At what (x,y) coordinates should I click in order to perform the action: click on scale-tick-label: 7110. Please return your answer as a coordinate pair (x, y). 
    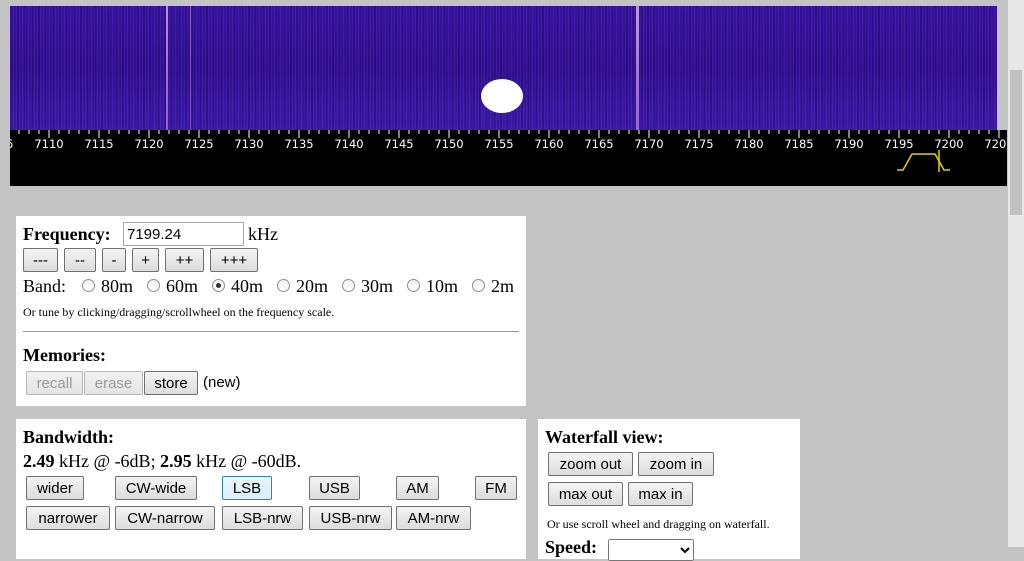
    Looking at the image, I should click on (48, 144).